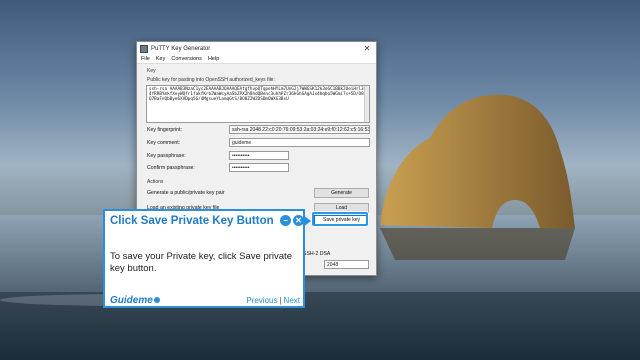  I want to click on comment-label: Key comment:, so click(164, 143).